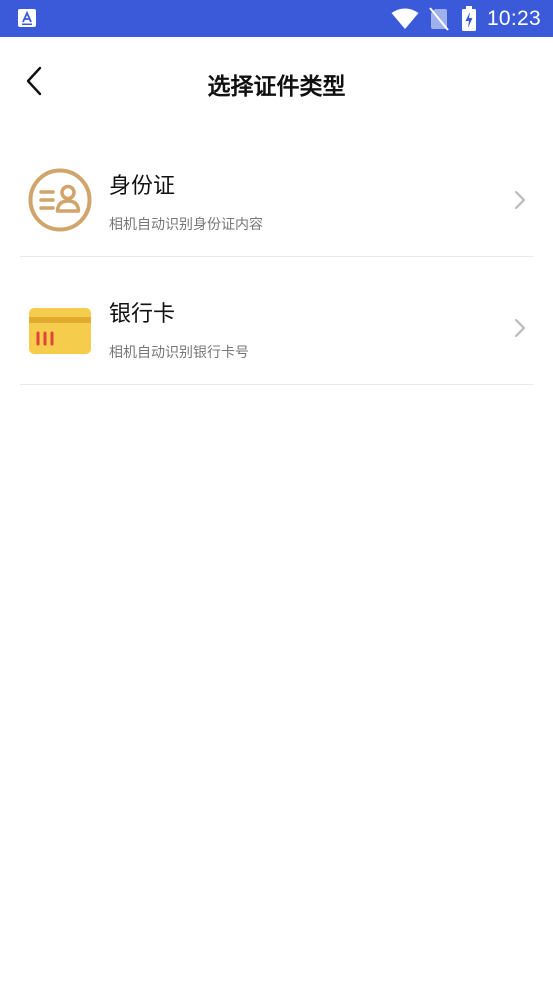  Describe the element at coordinates (179, 353) in the screenshot. I see `item-subtitle: 相机自动识别银行卡号` at that location.